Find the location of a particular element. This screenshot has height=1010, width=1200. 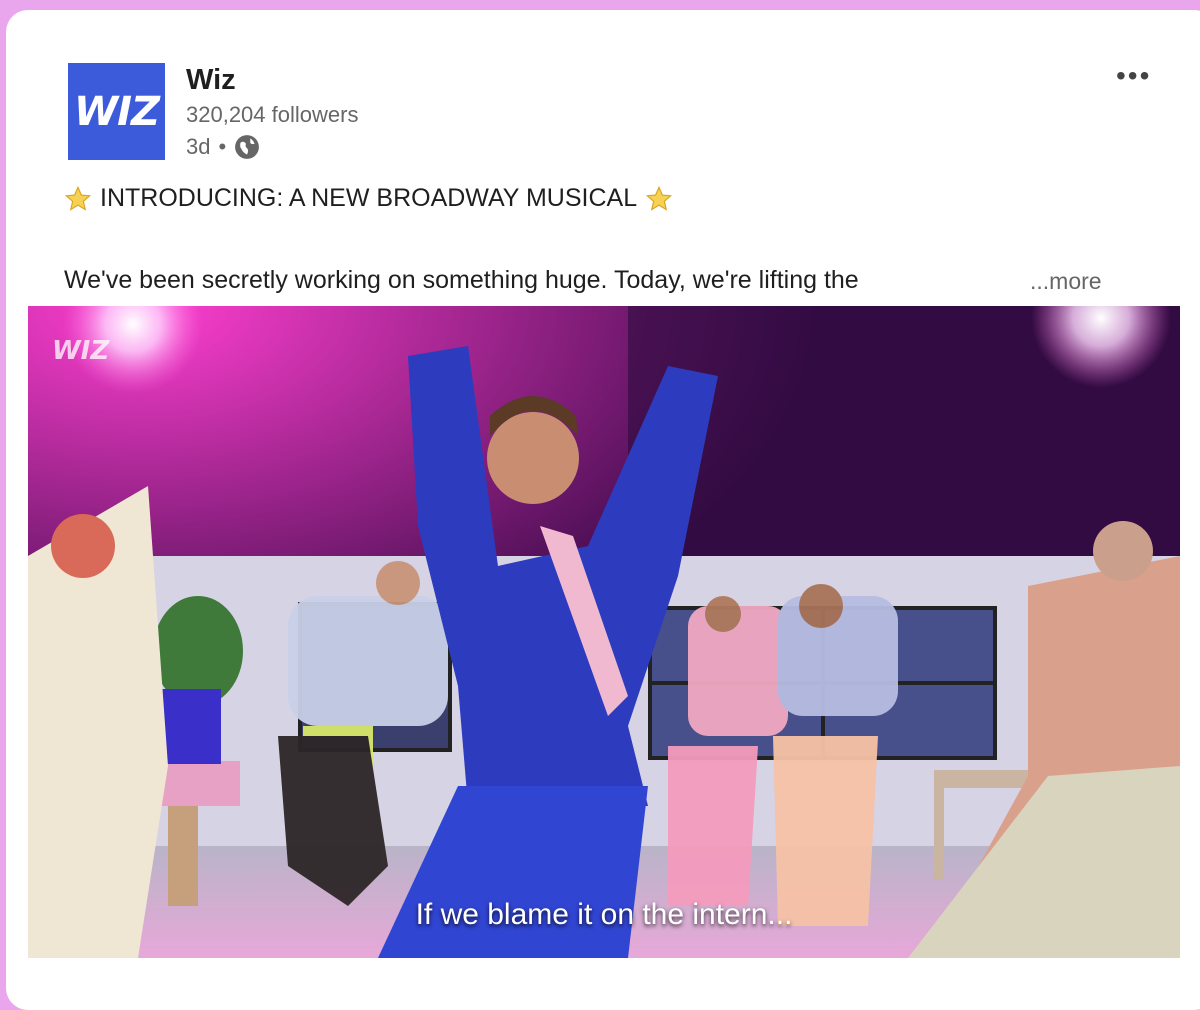

see-more-link: ...more is located at coordinates (1066, 281).